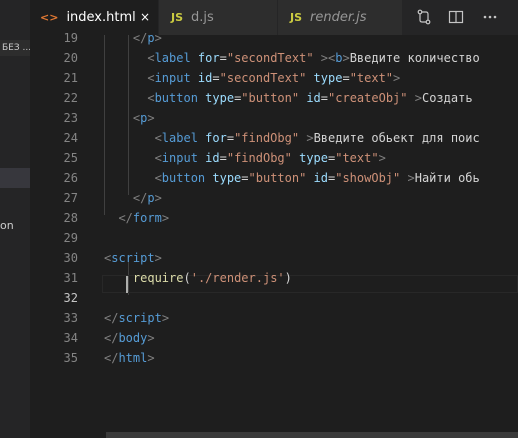  I want to click on code-token: './render.js', so click(237, 278).